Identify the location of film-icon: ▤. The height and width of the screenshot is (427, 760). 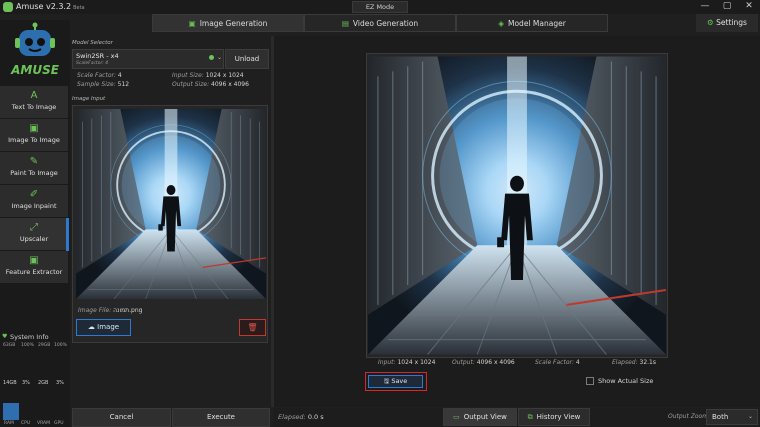
(345, 23).